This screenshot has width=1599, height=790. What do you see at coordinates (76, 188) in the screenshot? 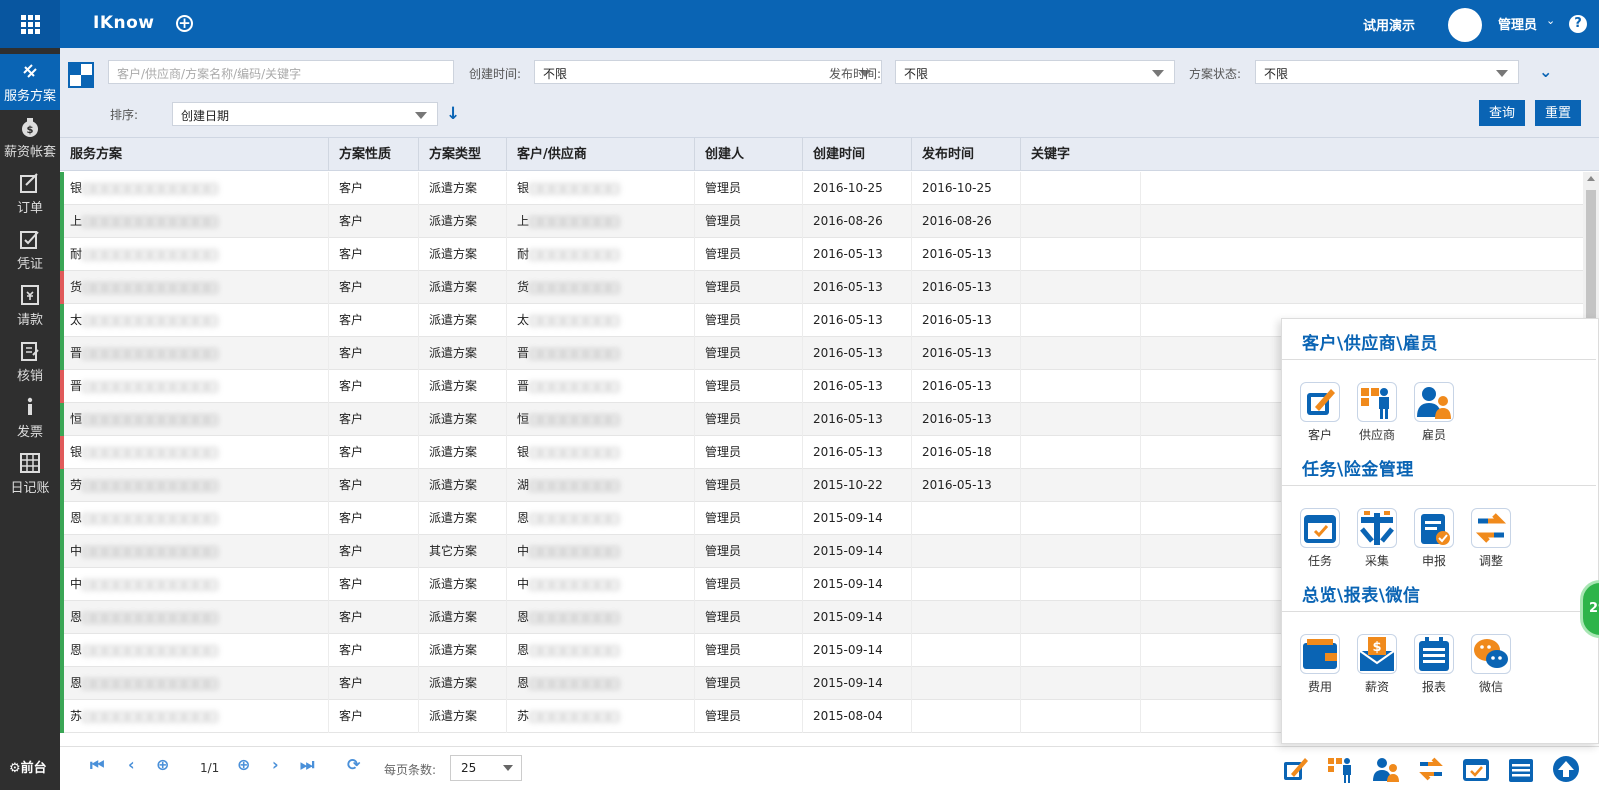
I see `cell-first-char: 银` at bounding box center [76, 188].